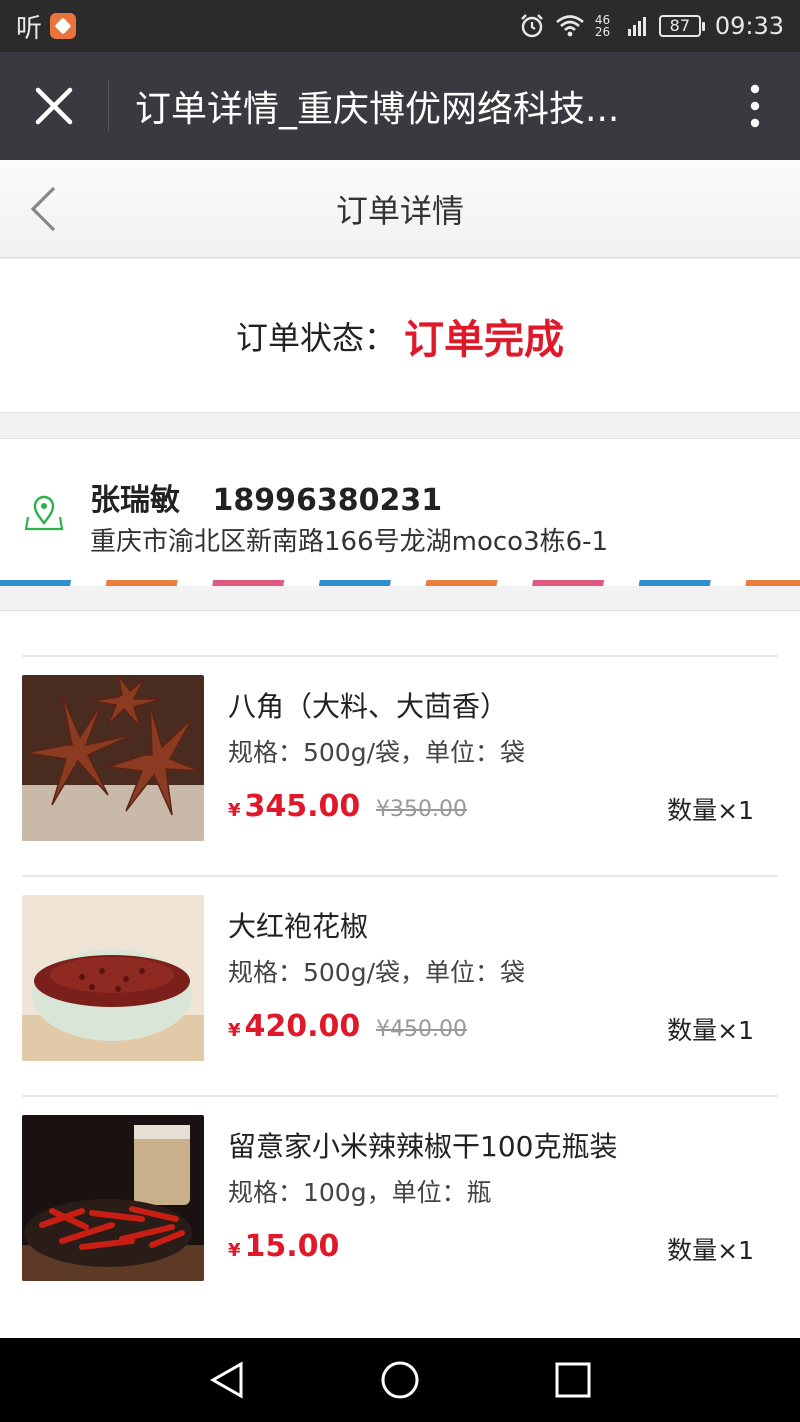  I want to click on product-price: ¥345.00, so click(294, 806).